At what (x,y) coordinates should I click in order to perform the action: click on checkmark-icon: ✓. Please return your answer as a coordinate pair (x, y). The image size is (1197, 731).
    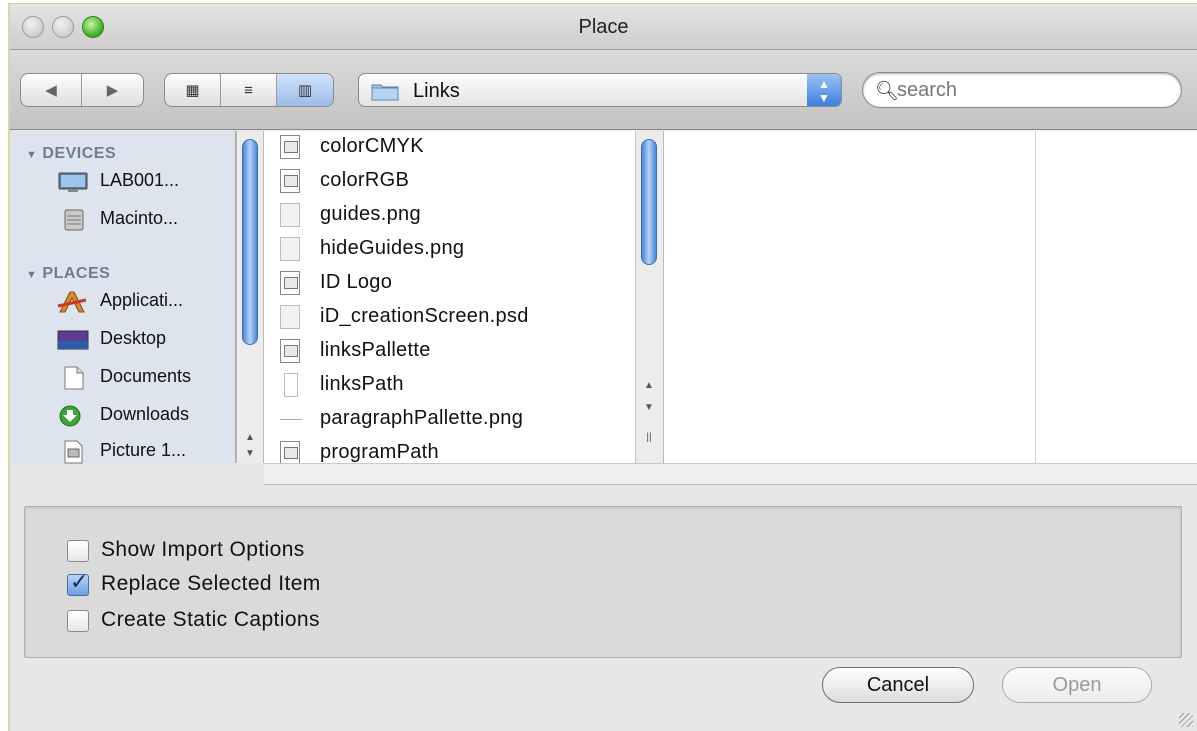
    Looking at the image, I should click on (79, 581).